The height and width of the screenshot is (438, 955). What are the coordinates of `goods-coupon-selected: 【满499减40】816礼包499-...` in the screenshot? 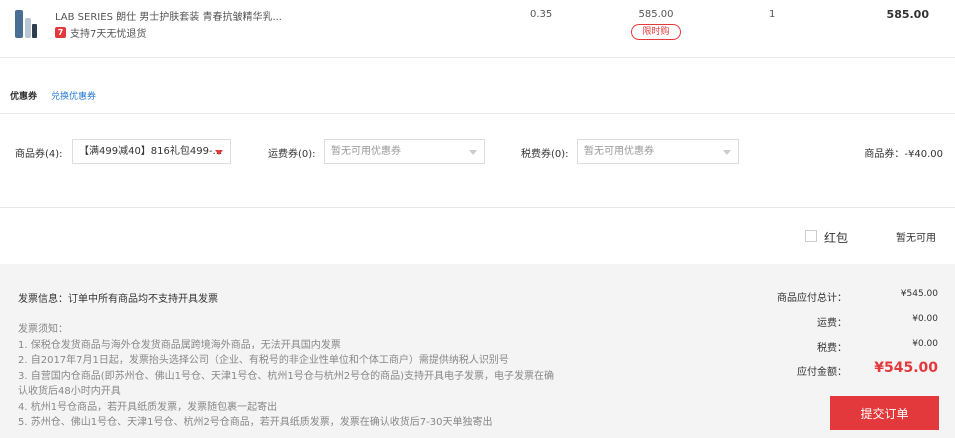 It's located at (151, 151).